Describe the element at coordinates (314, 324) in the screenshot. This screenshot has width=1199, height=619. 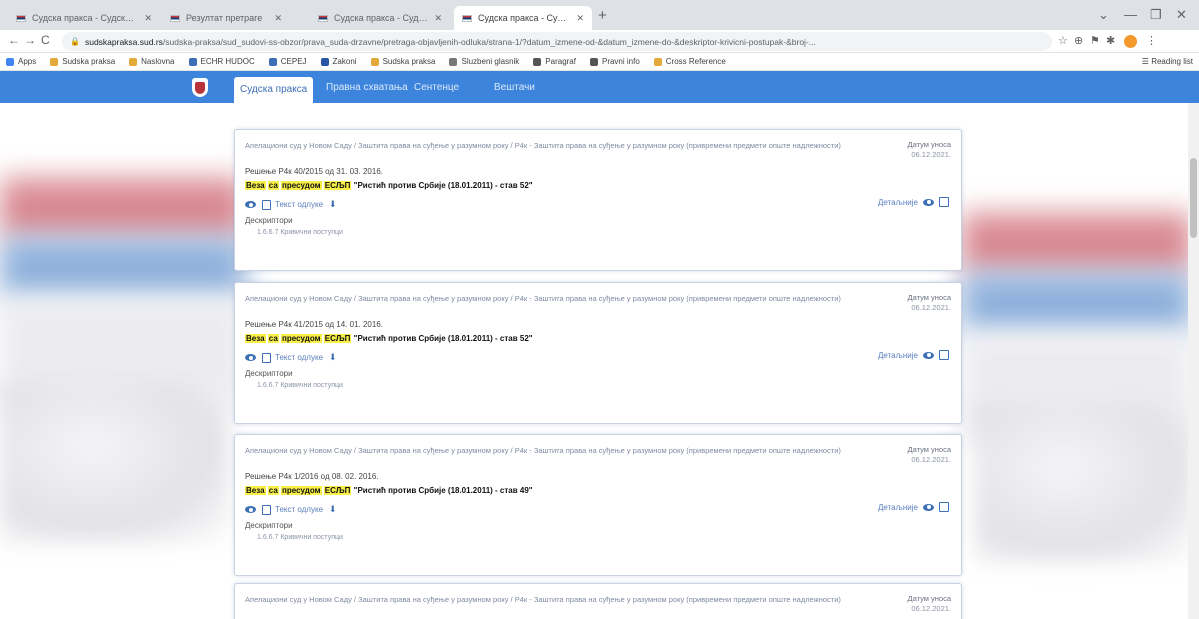
I see `decision-number: Решење Р4к 41/2015 од 14. 01. 2016.` at that location.